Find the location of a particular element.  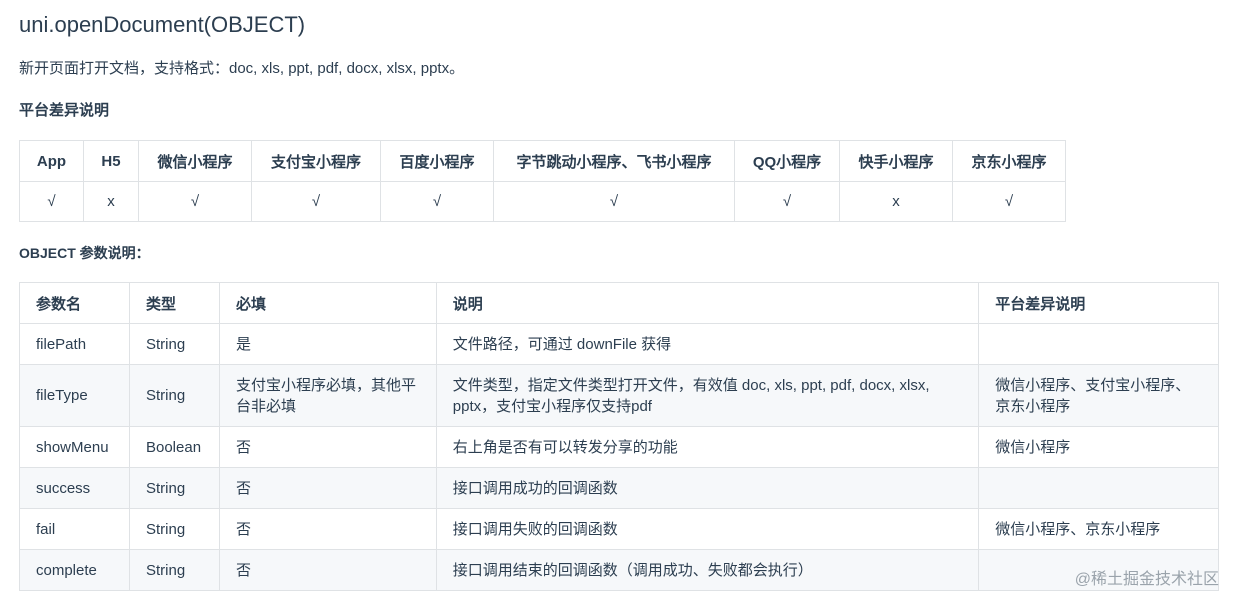

platform-header-cell: QQ小程序 is located at coordinates (787, 161).